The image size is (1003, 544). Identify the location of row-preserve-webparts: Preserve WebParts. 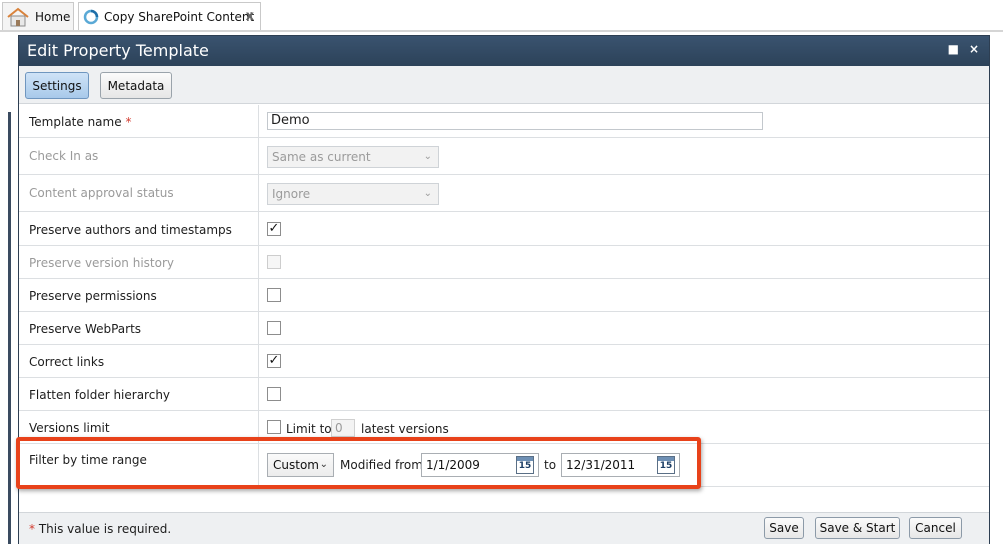
(504, 328).